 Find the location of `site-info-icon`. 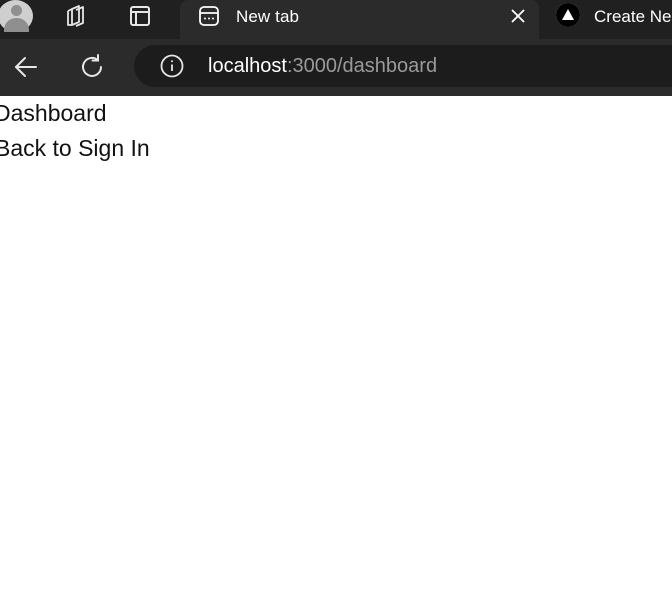

site-info-icon is located at coordinates (172, 66).